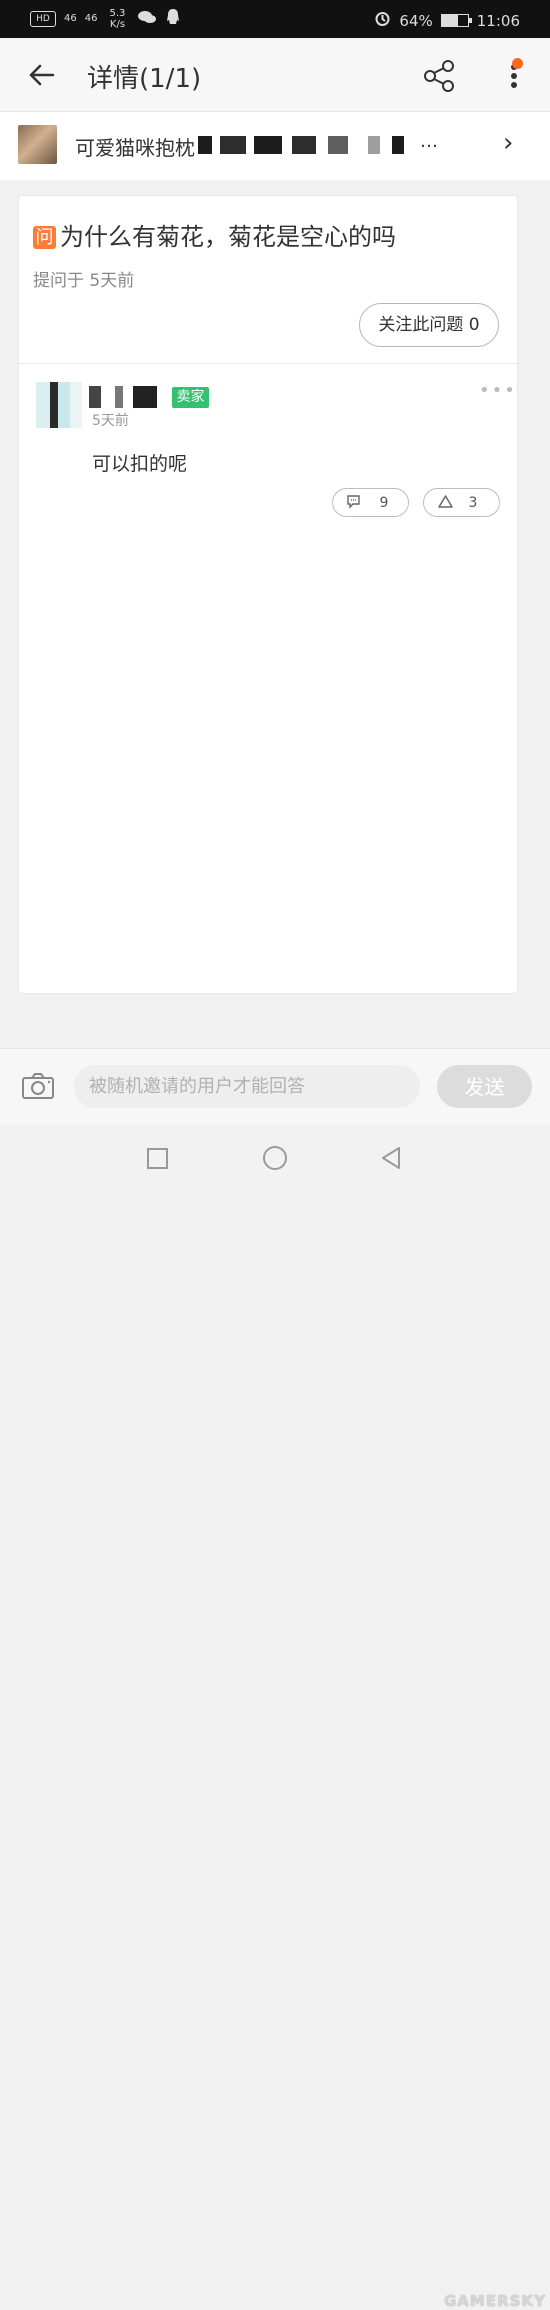 The width and height of the screenshot is (550, 2310). I want to click on network-speed-unit: K/s, so click(117, 24).